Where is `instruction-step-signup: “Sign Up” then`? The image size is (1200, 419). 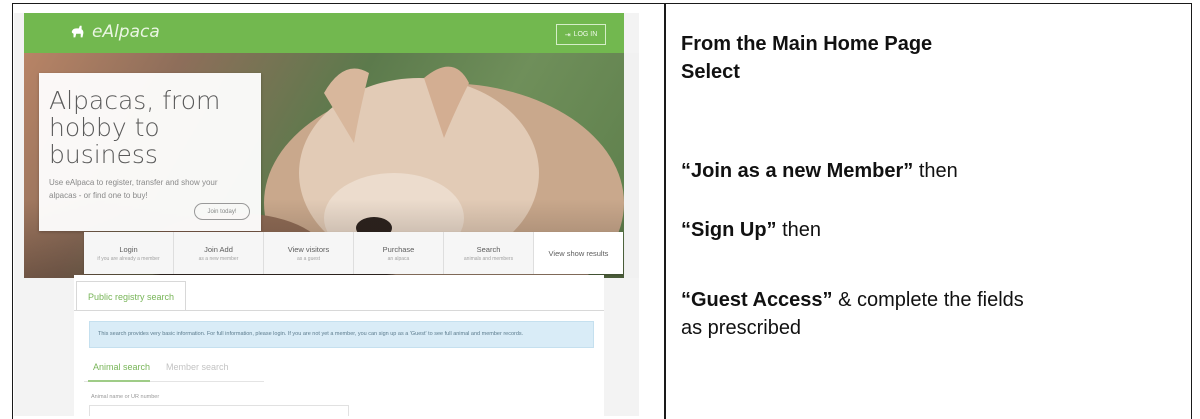 instruction-step-signup: “Sign Up” then is located at coordinates (751, 230).